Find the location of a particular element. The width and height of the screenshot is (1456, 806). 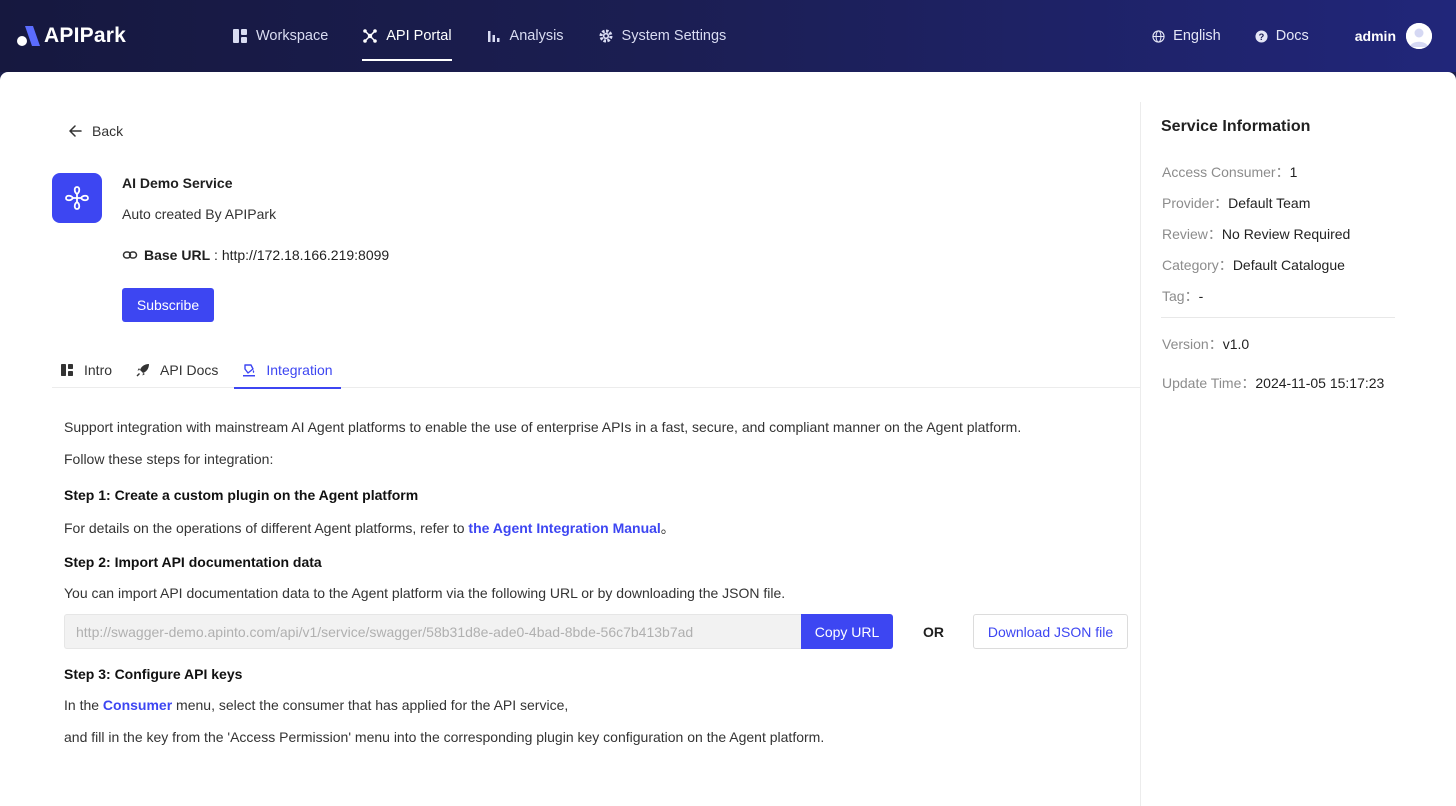

info-key: Access Consumer： is located at coordinates (1226, 172).